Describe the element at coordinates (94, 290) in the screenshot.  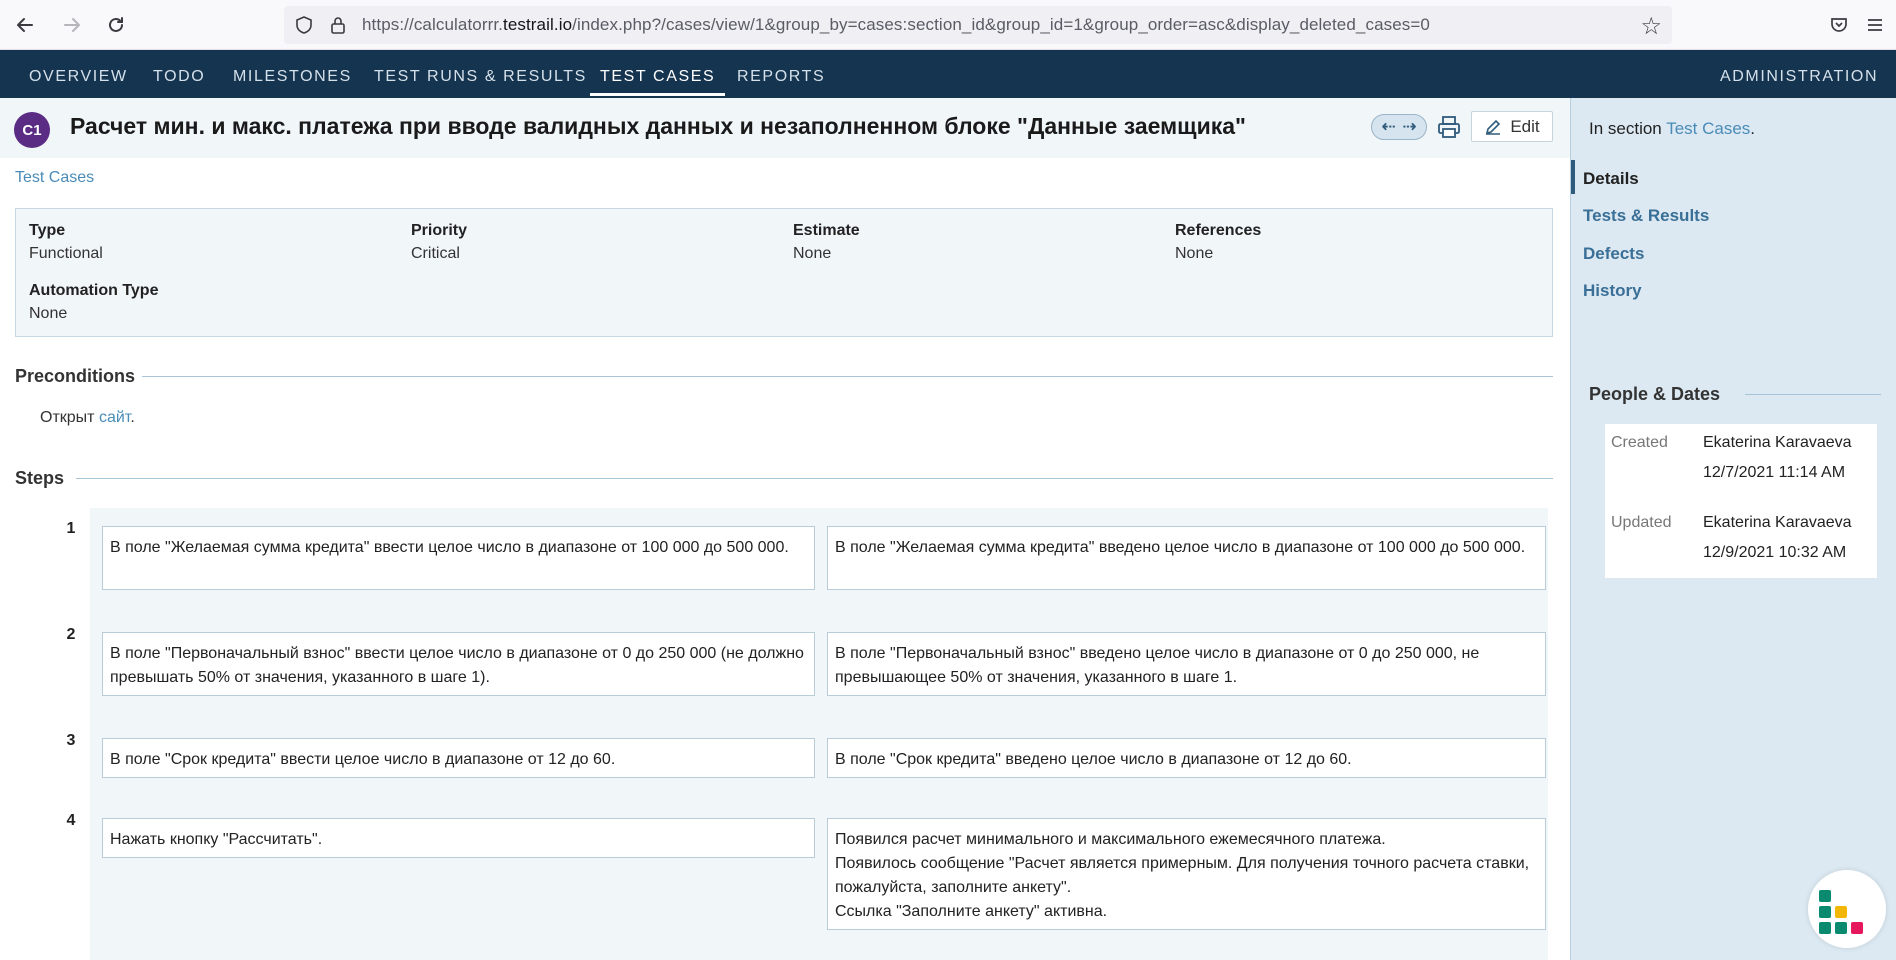
I see `field-label: Automation Type` at that location.